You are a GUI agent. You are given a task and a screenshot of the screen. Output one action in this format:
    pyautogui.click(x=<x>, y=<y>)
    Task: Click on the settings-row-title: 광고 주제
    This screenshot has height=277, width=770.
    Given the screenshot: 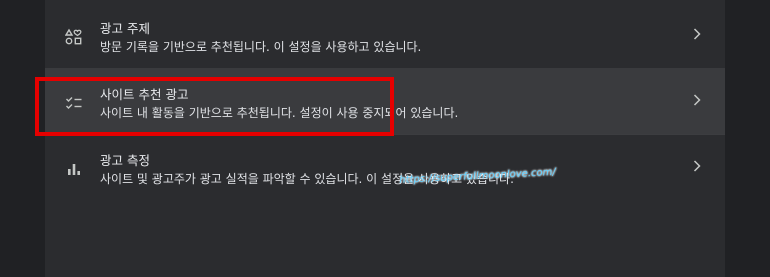 What is the action you would take?
    pyautogui.click(x=125, y=28)
    